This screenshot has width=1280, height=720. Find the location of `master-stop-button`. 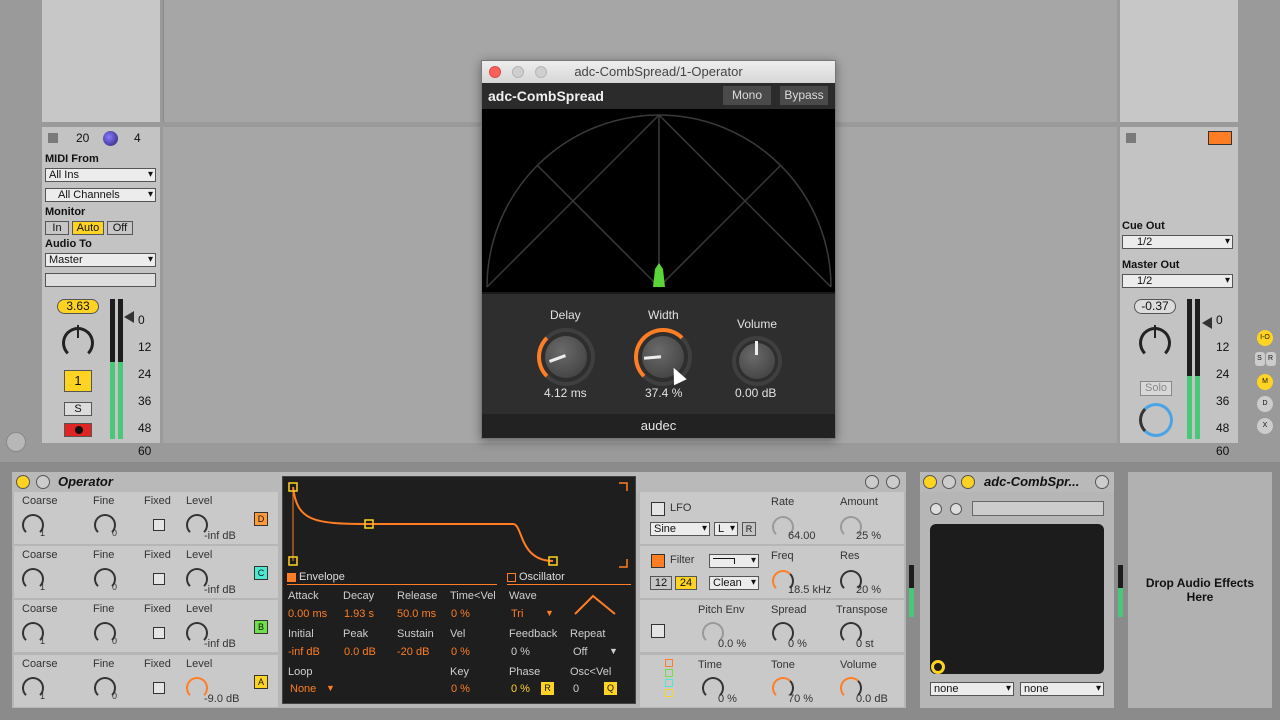

master-stop-button is located at coordinates (1131, 138).